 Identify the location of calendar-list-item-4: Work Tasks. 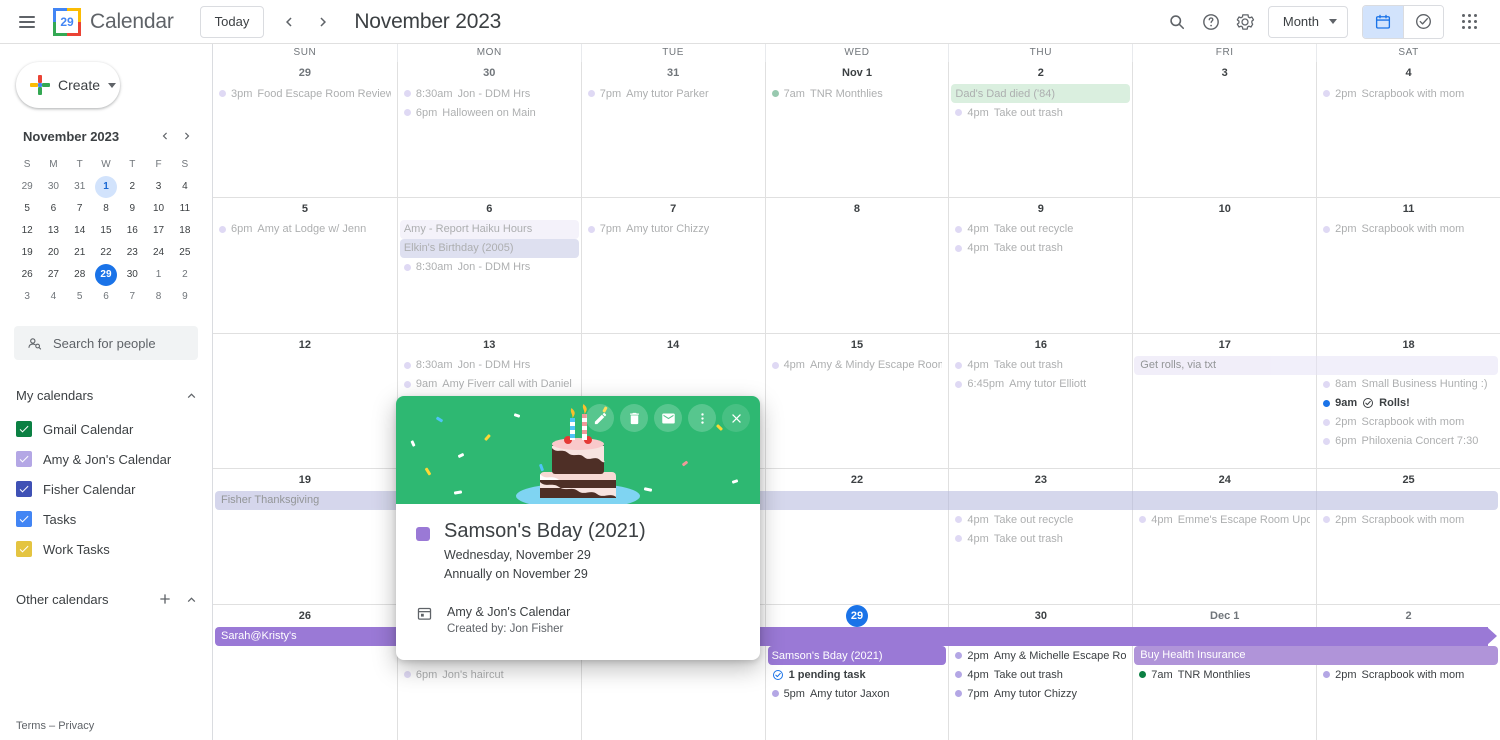
(106, 549).